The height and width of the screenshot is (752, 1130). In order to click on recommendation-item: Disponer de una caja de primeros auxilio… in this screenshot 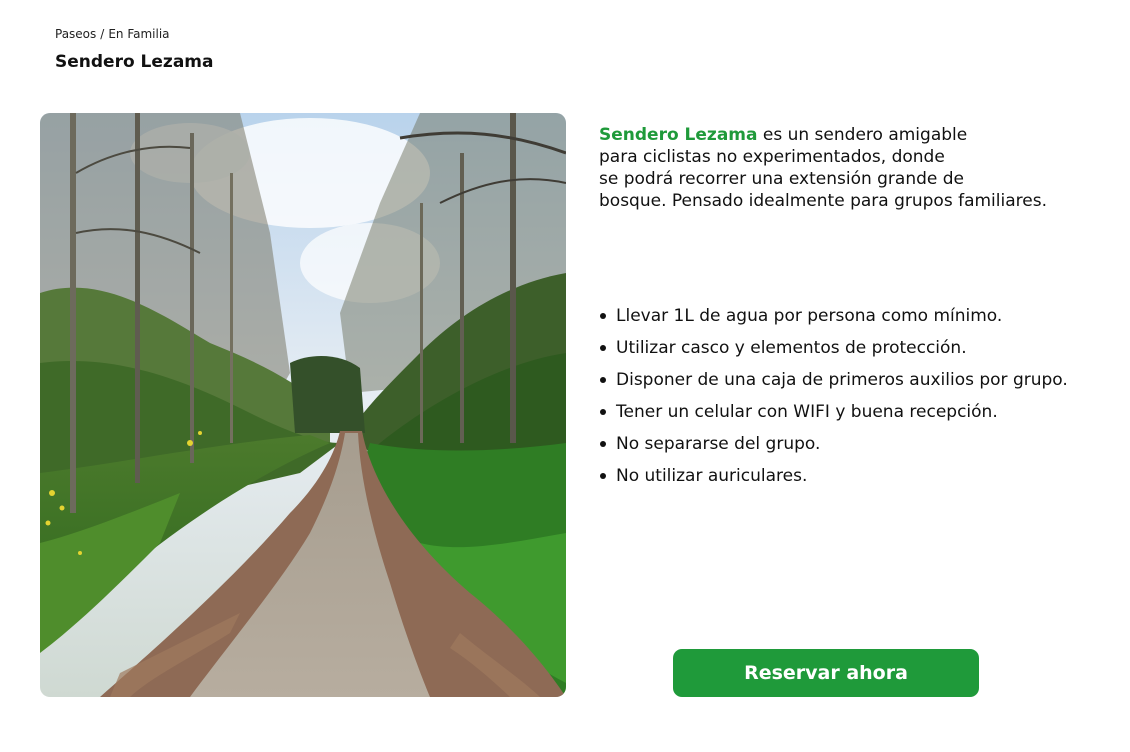, I will do `click(833, 380)`.